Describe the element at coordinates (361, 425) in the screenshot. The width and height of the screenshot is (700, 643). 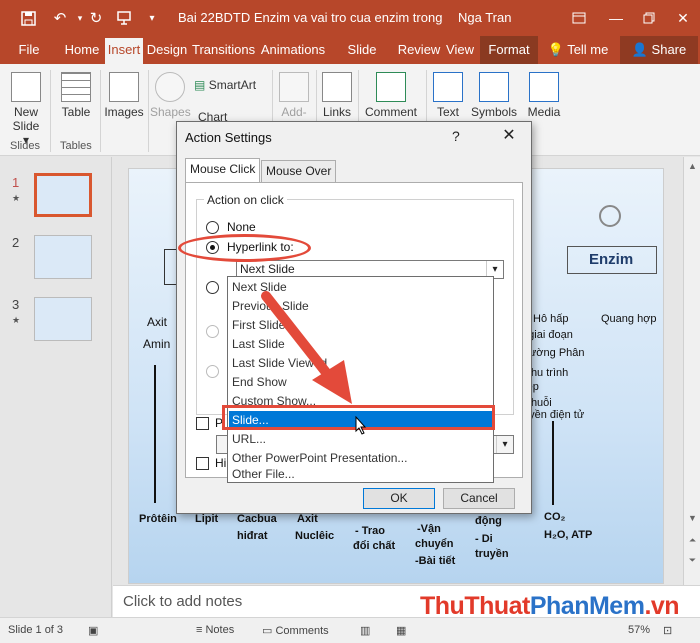
I see `mouse-cursor-icon` at that location.